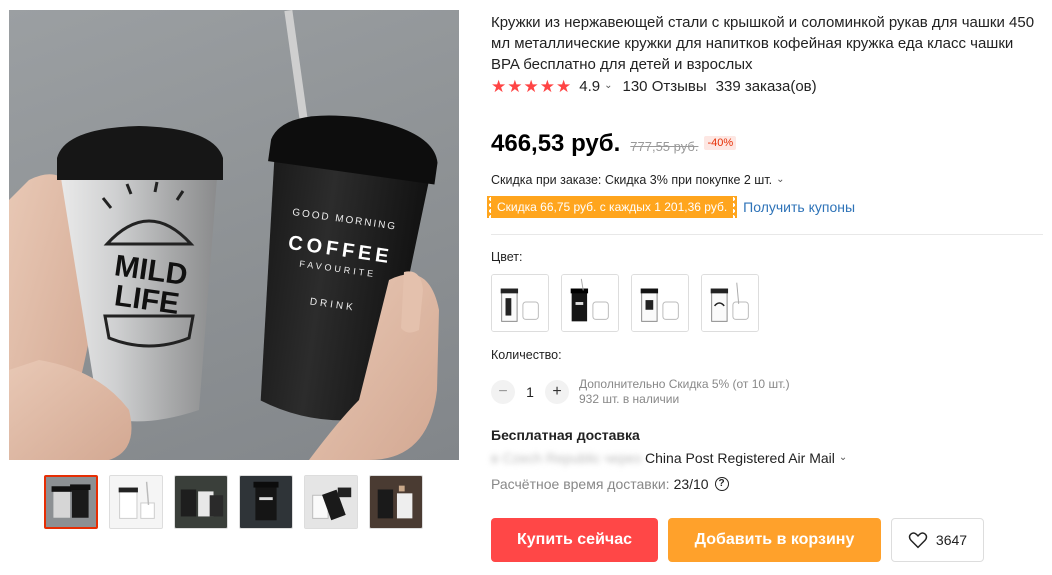 The height and width of the screenshot is (575, 1052). What do you see at coordinates (740, 458) in the screenshot?
I see `shipping-method: China Post Registered Air Mail` at bounding box center [740, 458].